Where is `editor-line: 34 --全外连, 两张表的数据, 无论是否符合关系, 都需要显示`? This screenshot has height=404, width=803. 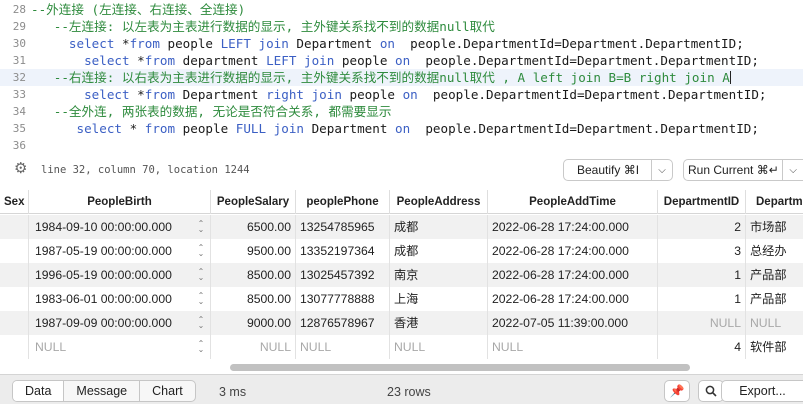 editor-line: 34 --全外连, 两张表的数据, 无论是否符合关系, 都需要显示 is located at coordinates (401, 111).